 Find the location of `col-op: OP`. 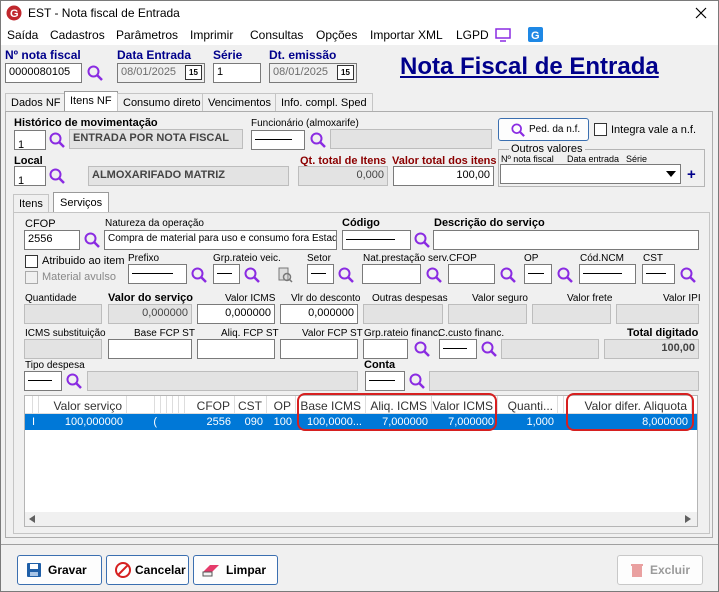

col-op: OP is located at coordinates (281, 405).